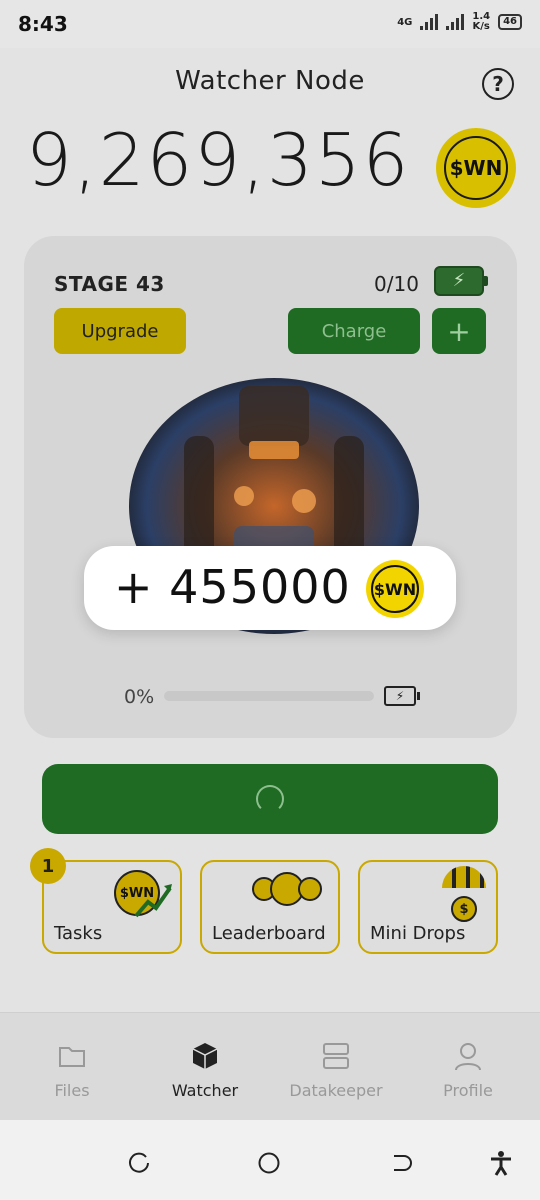 Image resolution: width=540 pixels, height=1200 pixels. I want to click on mini-drops-label: Mini Drops, so click(418, 933).